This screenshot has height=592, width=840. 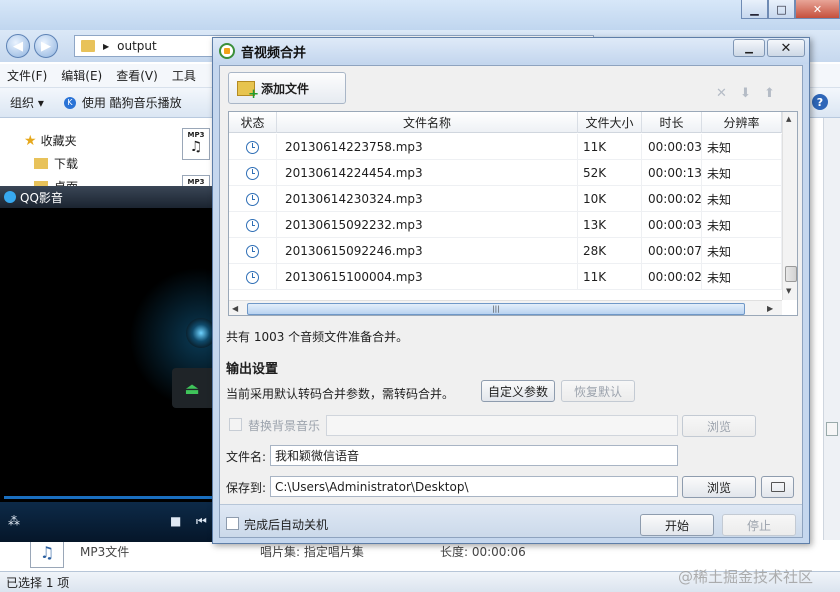 What do you see at coordinates (106, 522) in the screenshot?
I see `player-controls: ⁂ ■ ⏮` at bounding box center [106, 522].